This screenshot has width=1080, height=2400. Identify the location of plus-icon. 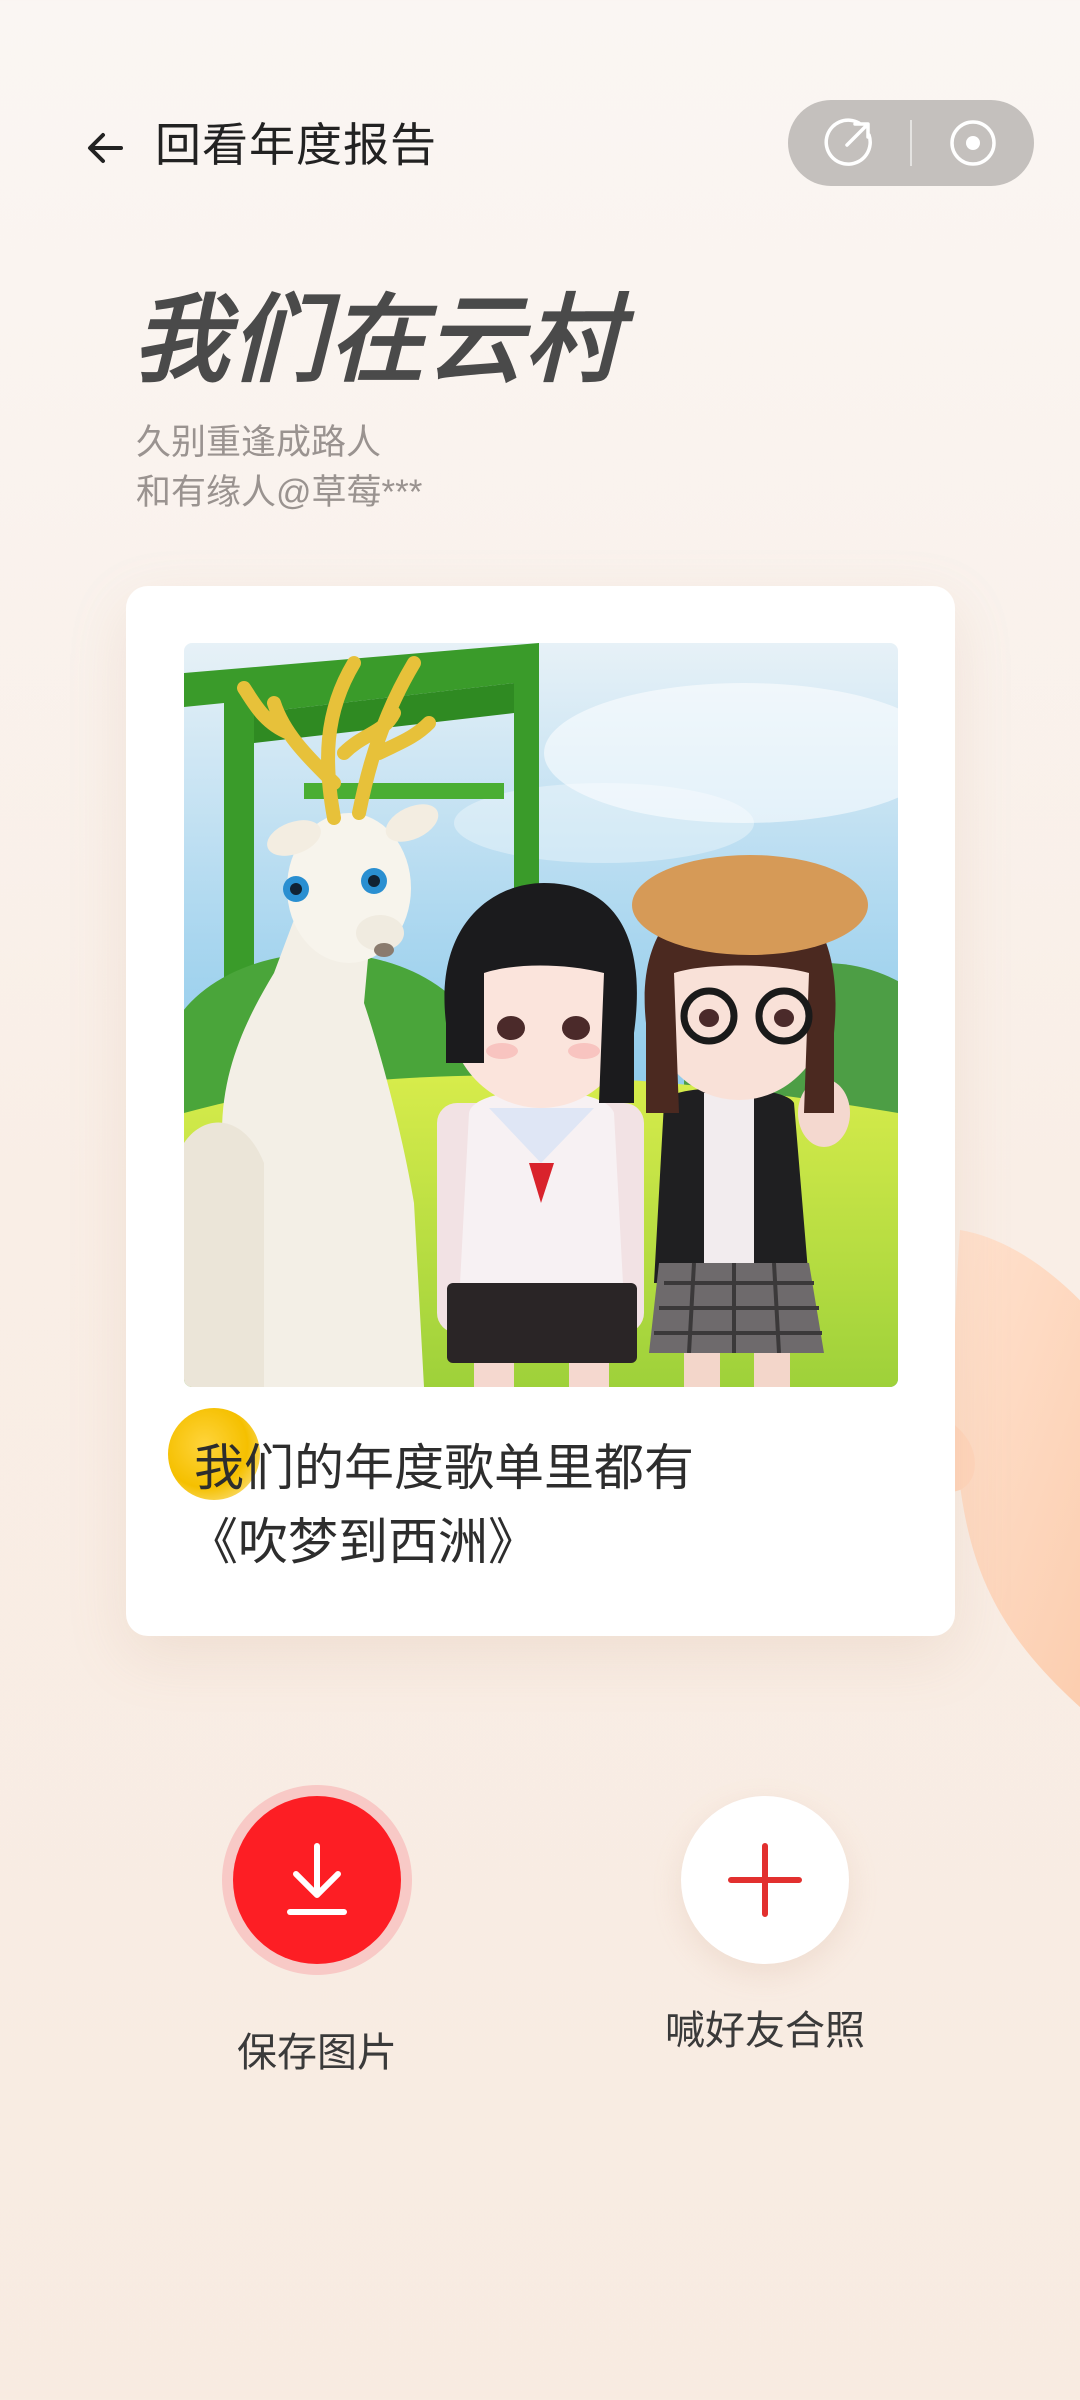
(765, 1880).